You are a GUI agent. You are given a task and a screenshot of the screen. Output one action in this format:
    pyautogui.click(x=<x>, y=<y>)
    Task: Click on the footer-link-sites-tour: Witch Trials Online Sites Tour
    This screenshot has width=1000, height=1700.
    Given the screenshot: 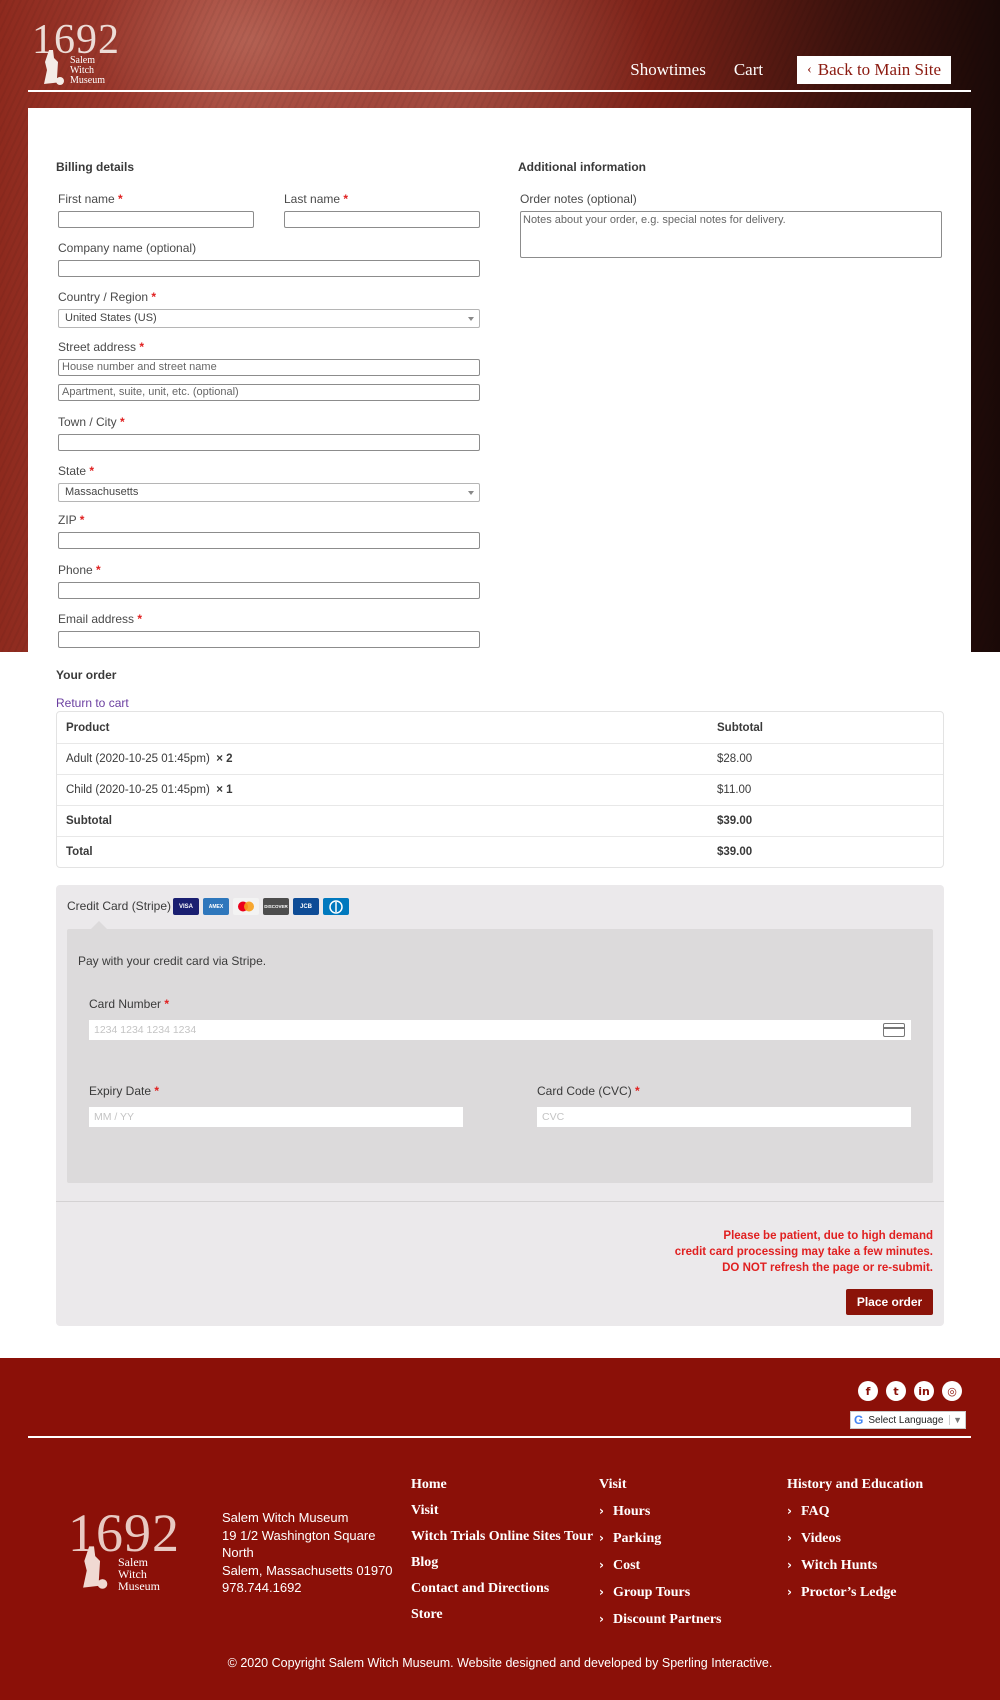 What is the action you would take?
    pyautogui.click(x=502, y=1537)
    